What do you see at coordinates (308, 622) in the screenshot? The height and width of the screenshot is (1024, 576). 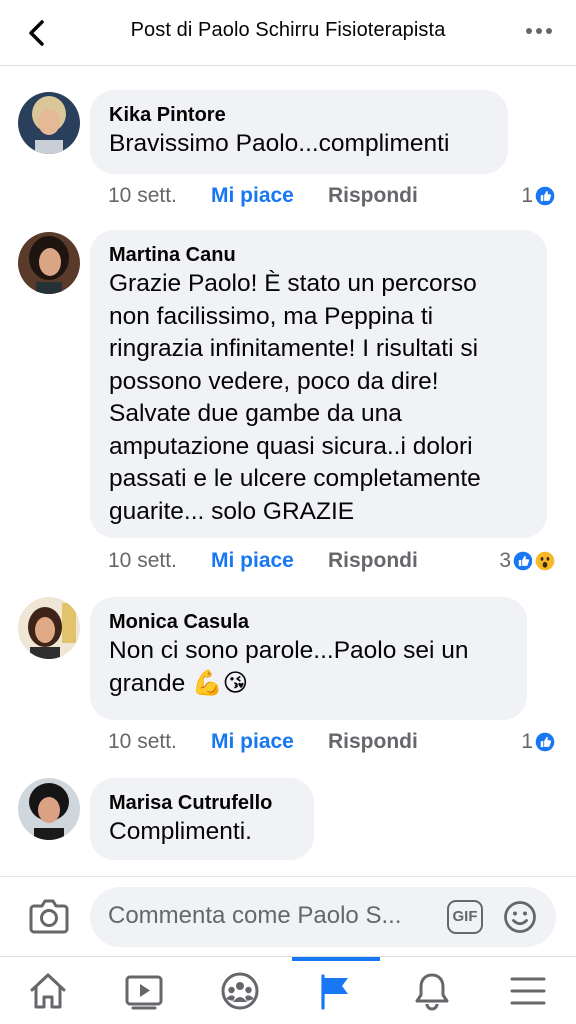 I see `comment-author: Monica Casula` at bounding box center [308, 622].